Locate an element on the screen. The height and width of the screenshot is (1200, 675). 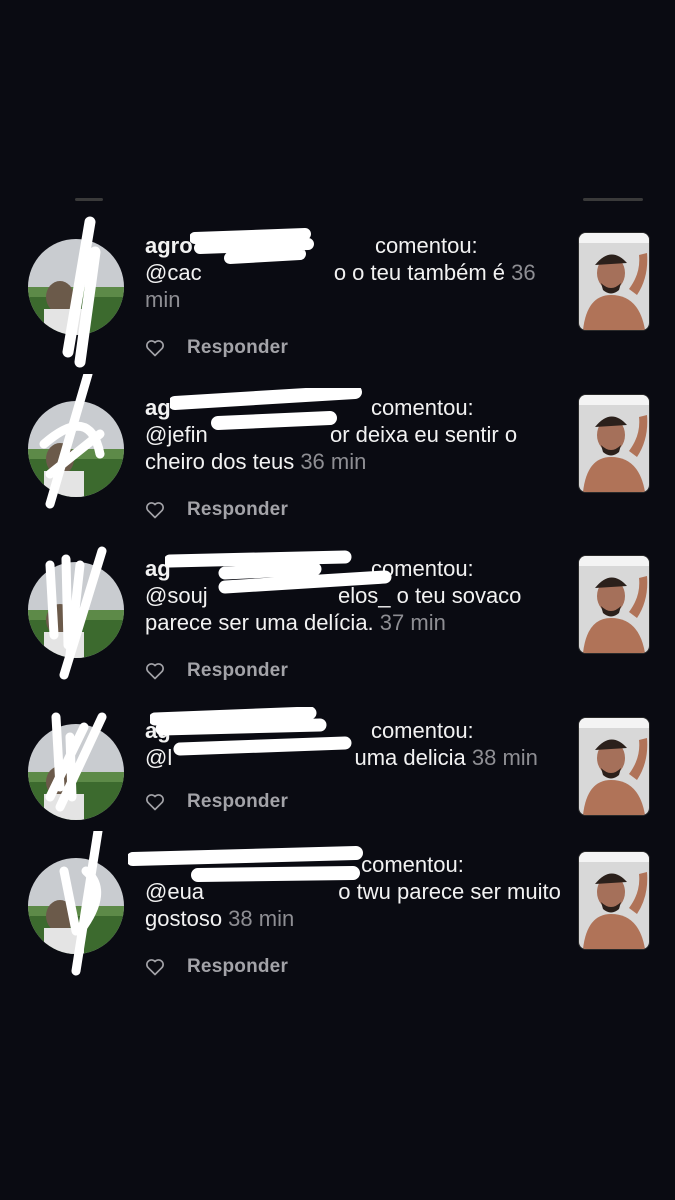
mention: @l is located at coordinates (158, 757).